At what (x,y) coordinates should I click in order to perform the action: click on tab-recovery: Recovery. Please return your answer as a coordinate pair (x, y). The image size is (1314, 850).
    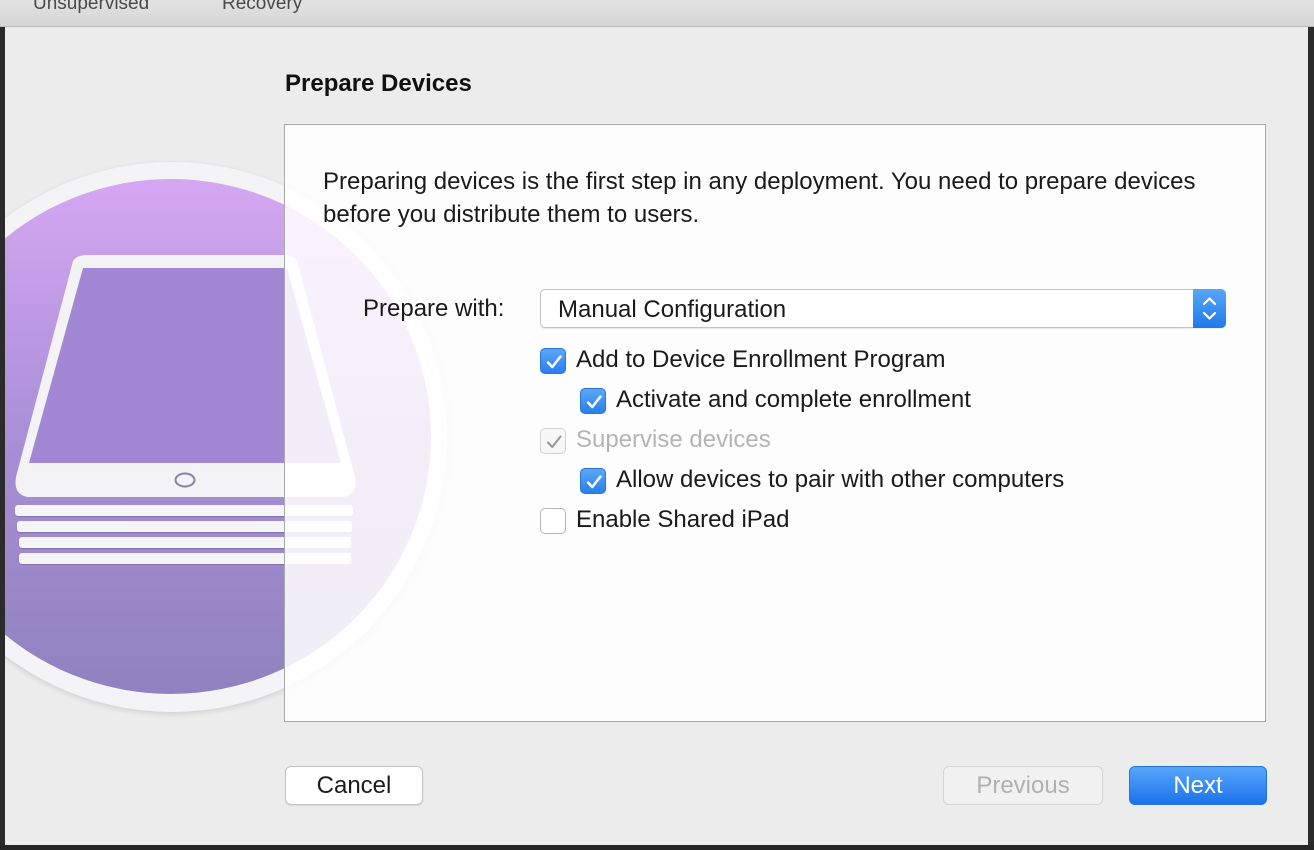
    Looking at the image, I should click on (262, 7).